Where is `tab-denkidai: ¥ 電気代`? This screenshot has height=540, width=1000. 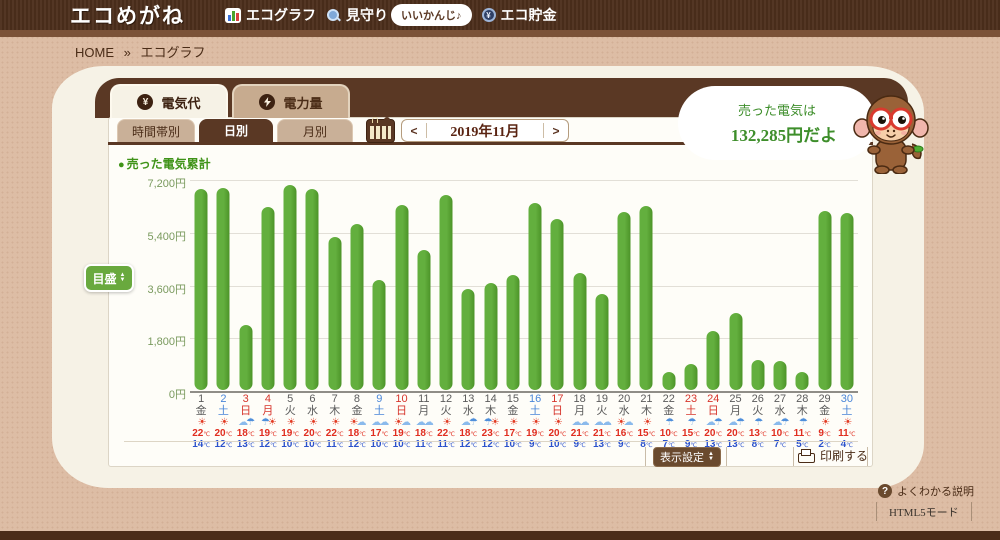 tab-denkidai: ¥ 電気代 is located at coordinates (169, 101).